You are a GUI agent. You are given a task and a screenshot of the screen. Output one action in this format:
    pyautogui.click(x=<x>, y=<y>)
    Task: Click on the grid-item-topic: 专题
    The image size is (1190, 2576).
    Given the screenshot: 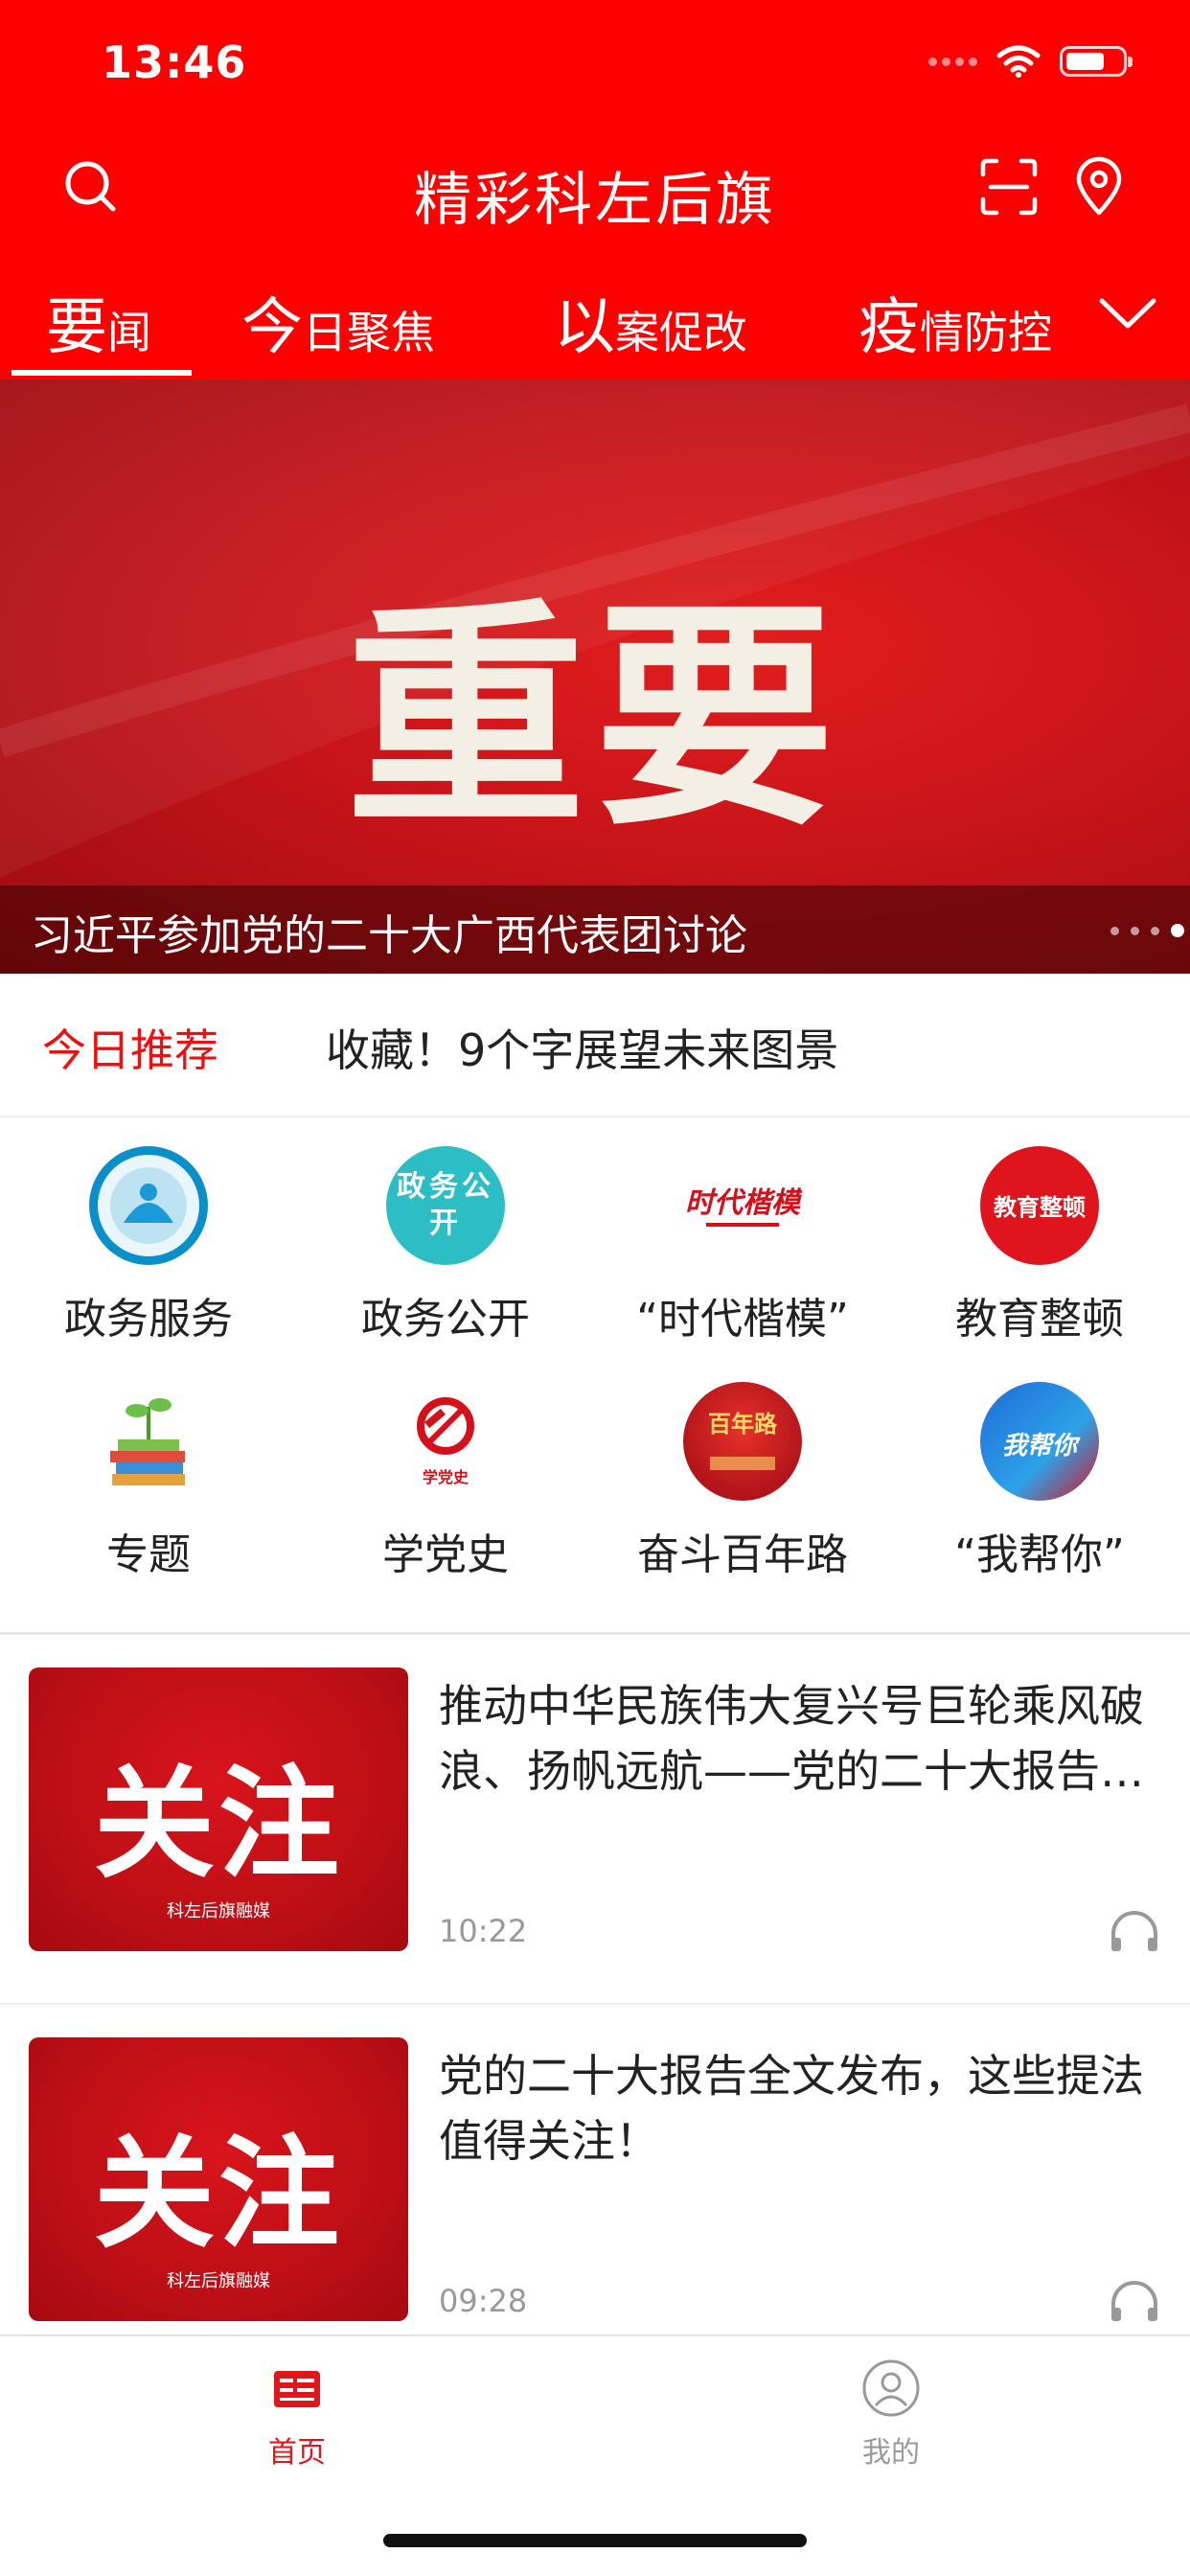 What is the action you would take?
    pyautogui.click(x=148, y=1481)
    